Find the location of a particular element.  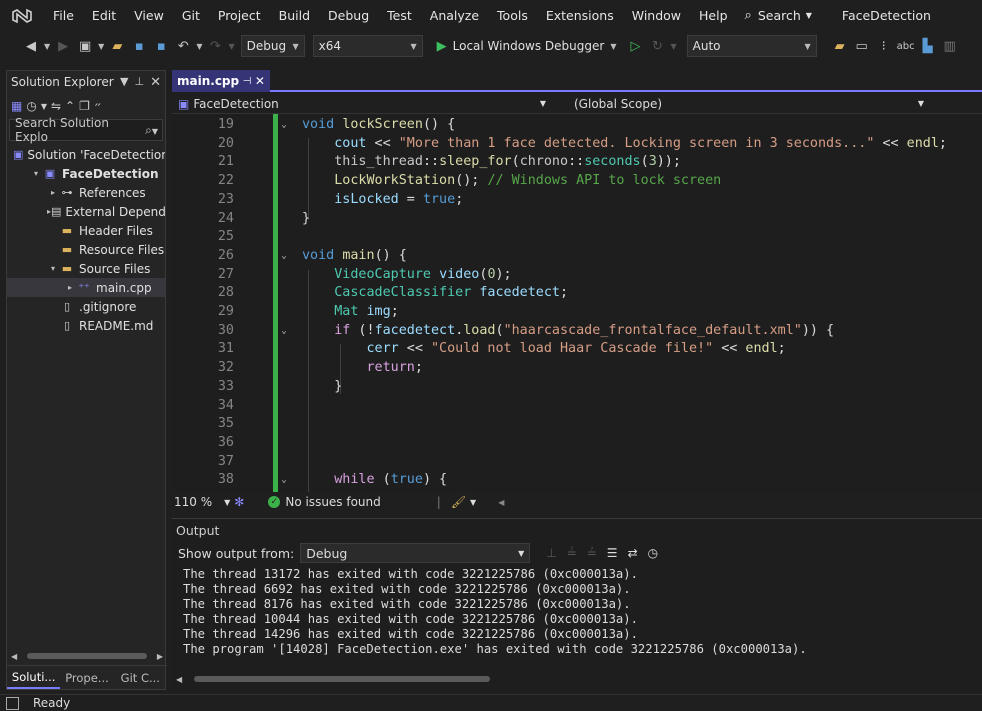

tree-item: ▯ README.md is located at coordinates (86, 325).